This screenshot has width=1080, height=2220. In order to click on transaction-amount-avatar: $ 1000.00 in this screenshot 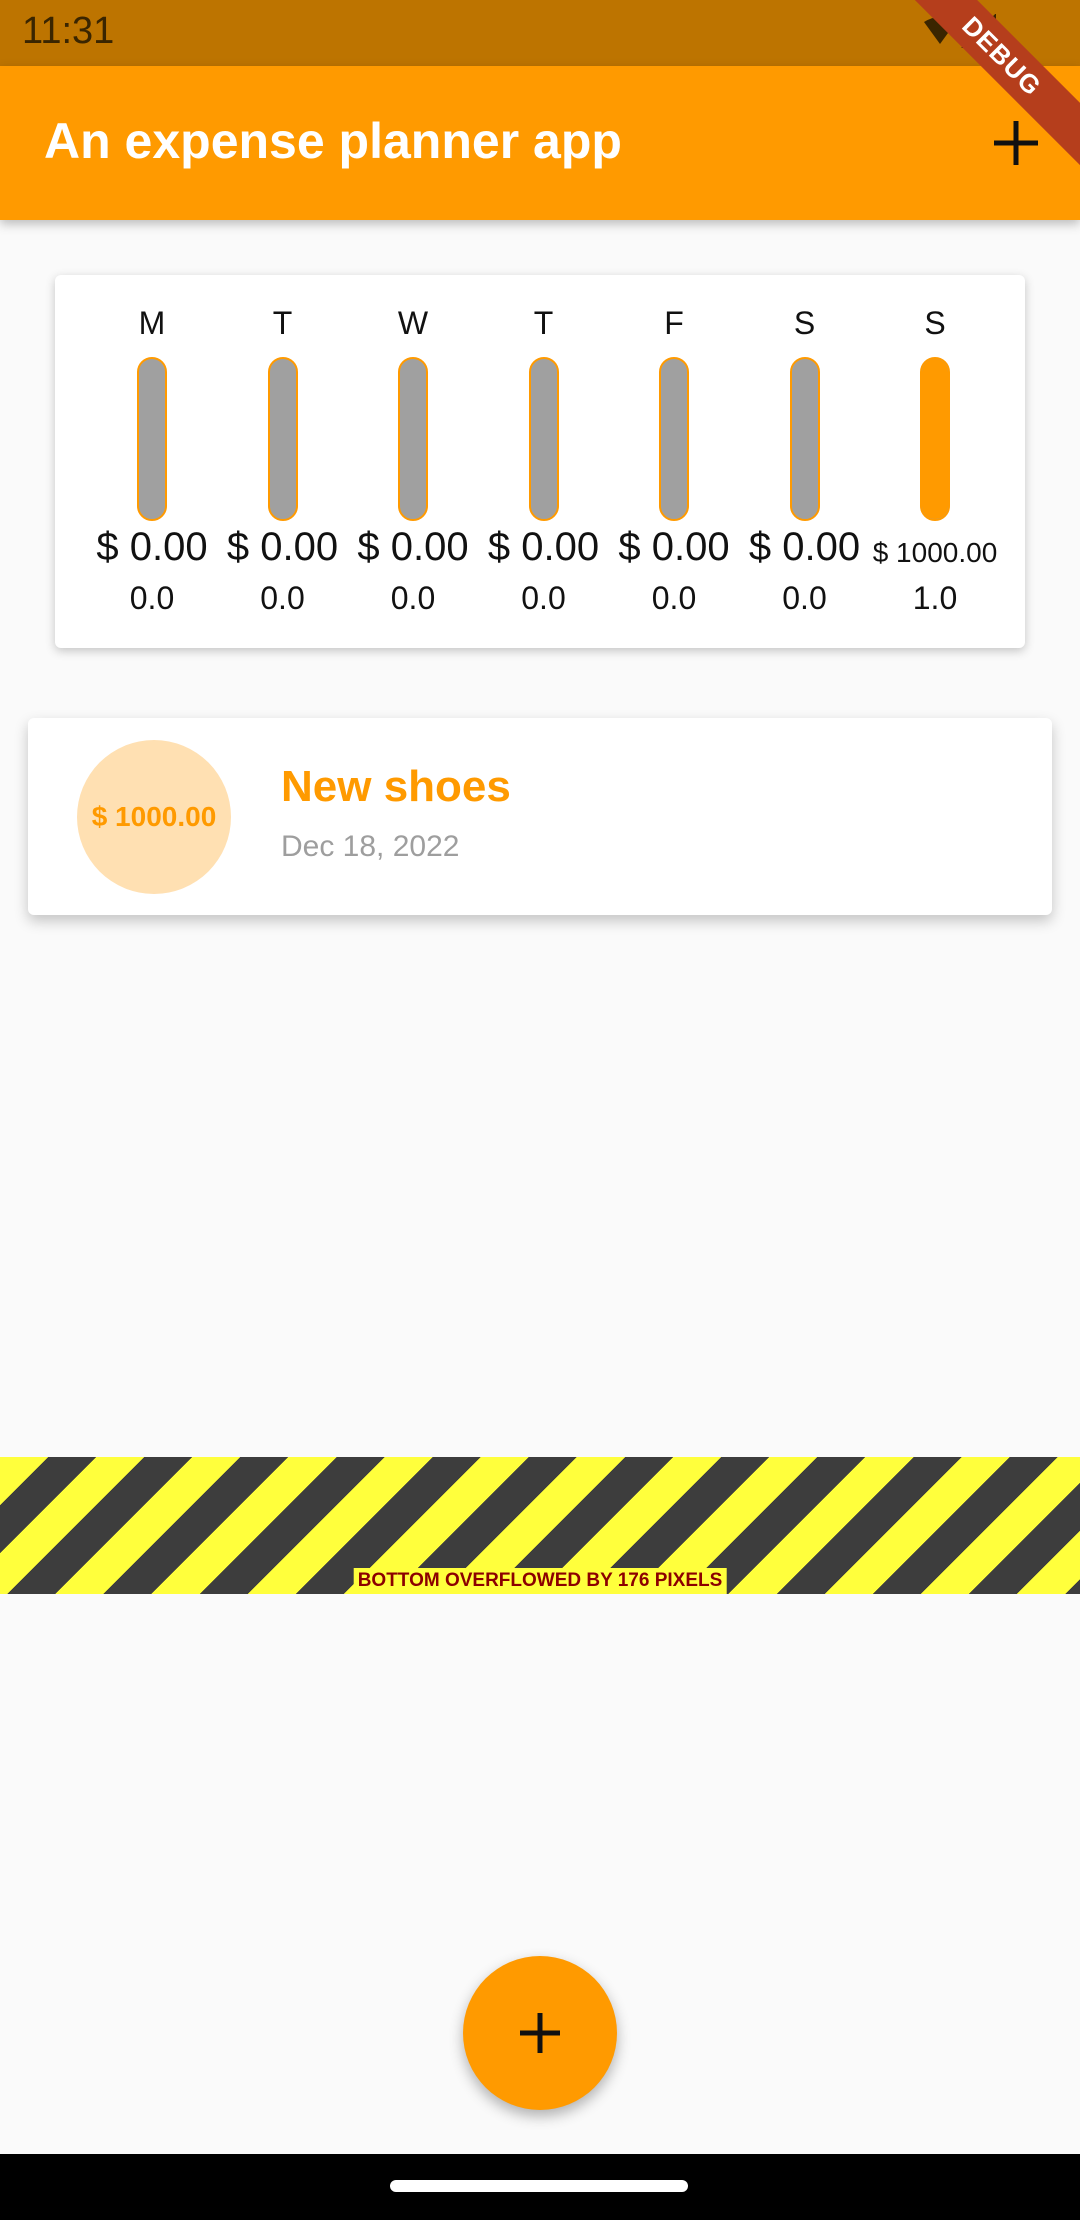, I will do `click(154, 817)`.